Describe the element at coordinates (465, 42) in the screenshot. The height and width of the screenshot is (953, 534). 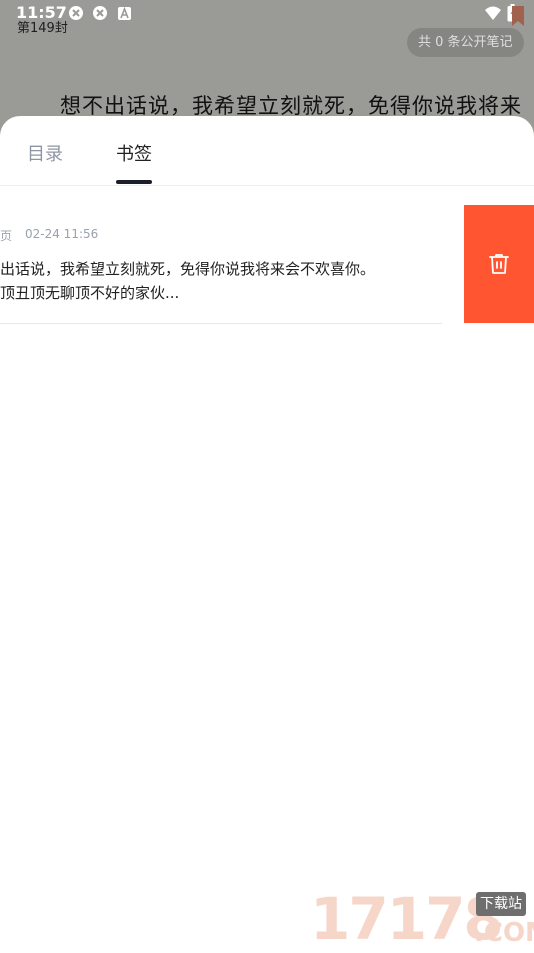
I see `public-notes-button: 共 0 条公开笔记` at that location.